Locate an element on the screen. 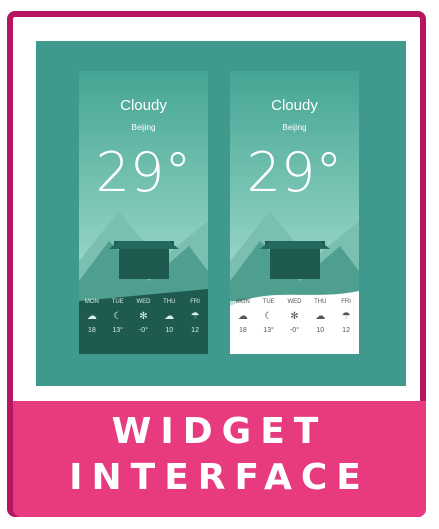 This screenshot has width=439, height=529. banner-title-line-2: INTERFACE is located at coordinates (219, 477).